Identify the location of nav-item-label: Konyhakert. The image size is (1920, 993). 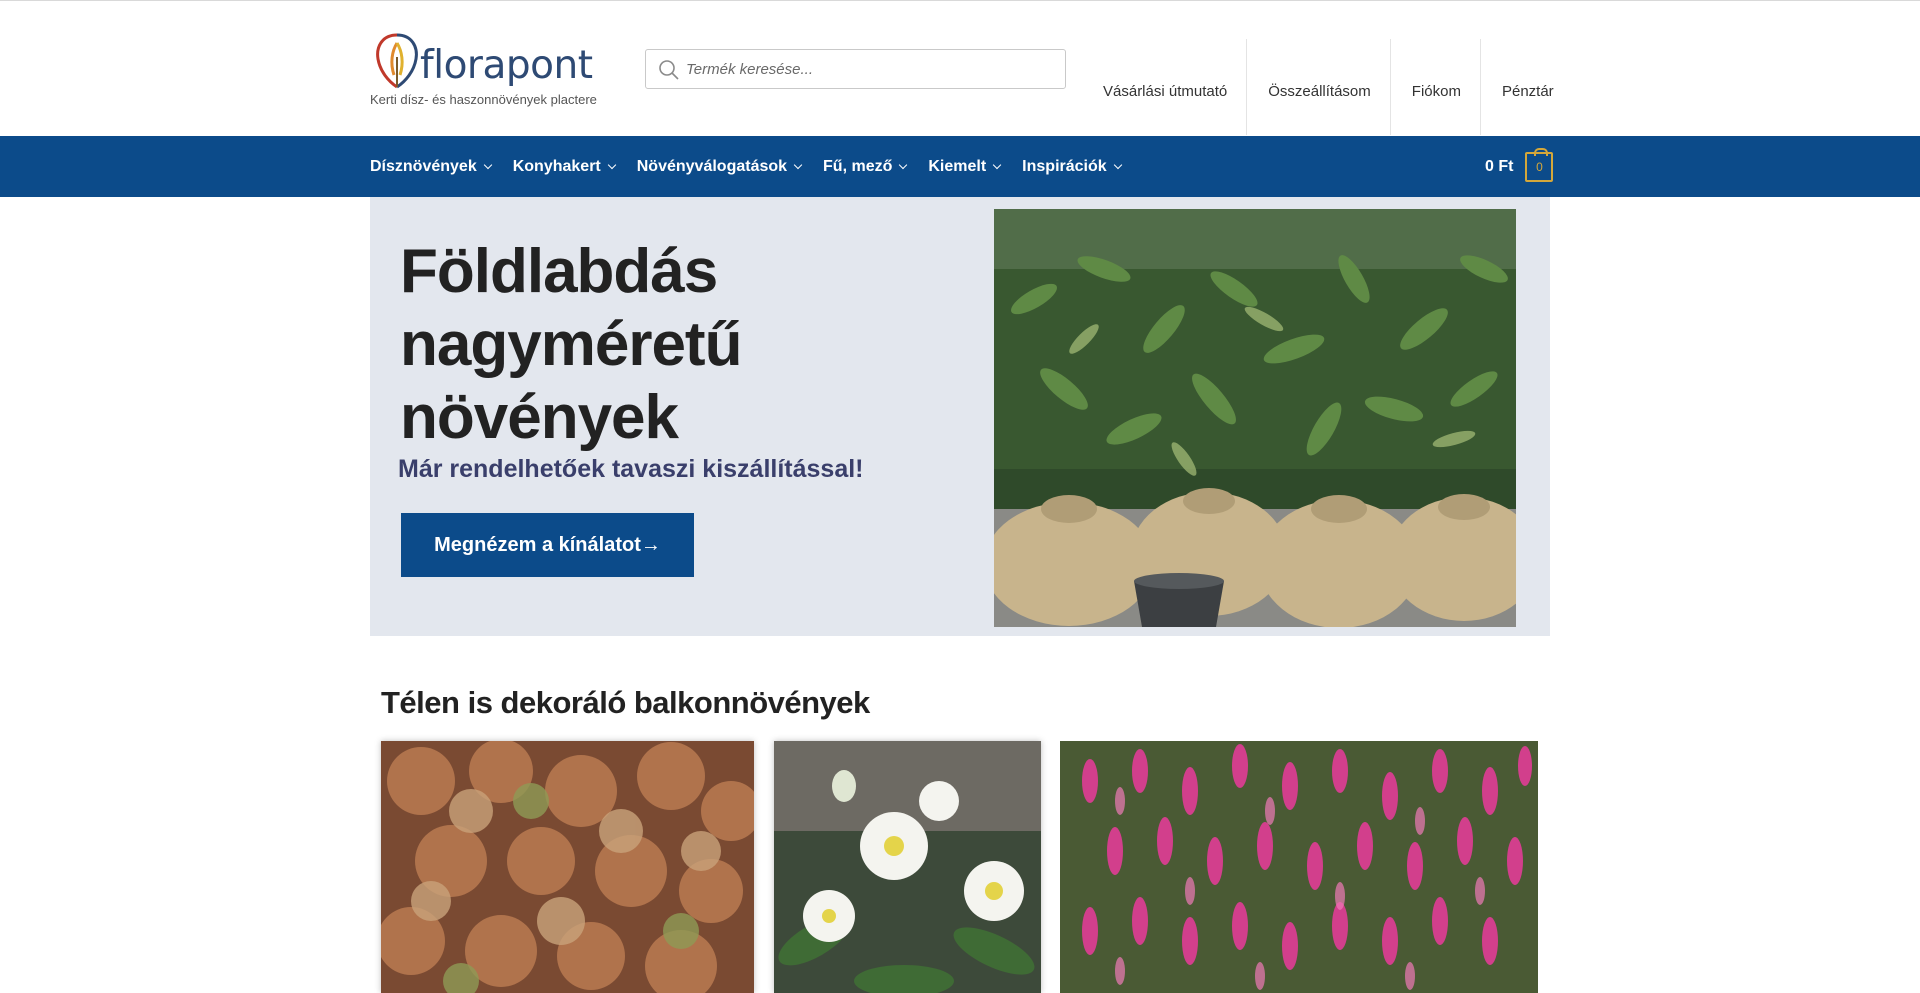
(556, 166).